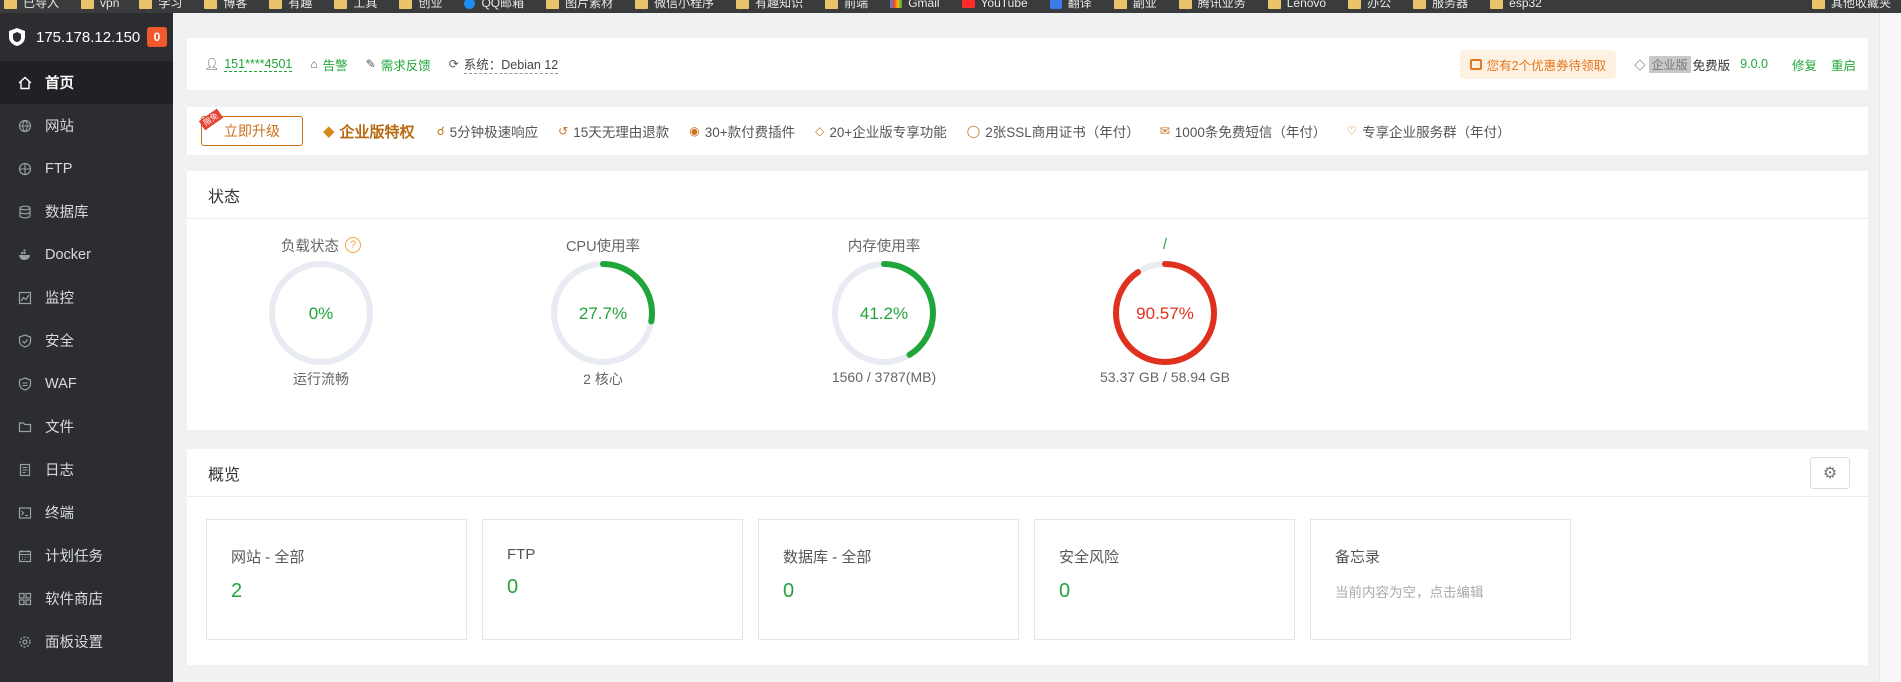 The width and height of the screenshot is (1901, 682). I want to click on sidebar-item-database: 数据库, so click(86, 211).